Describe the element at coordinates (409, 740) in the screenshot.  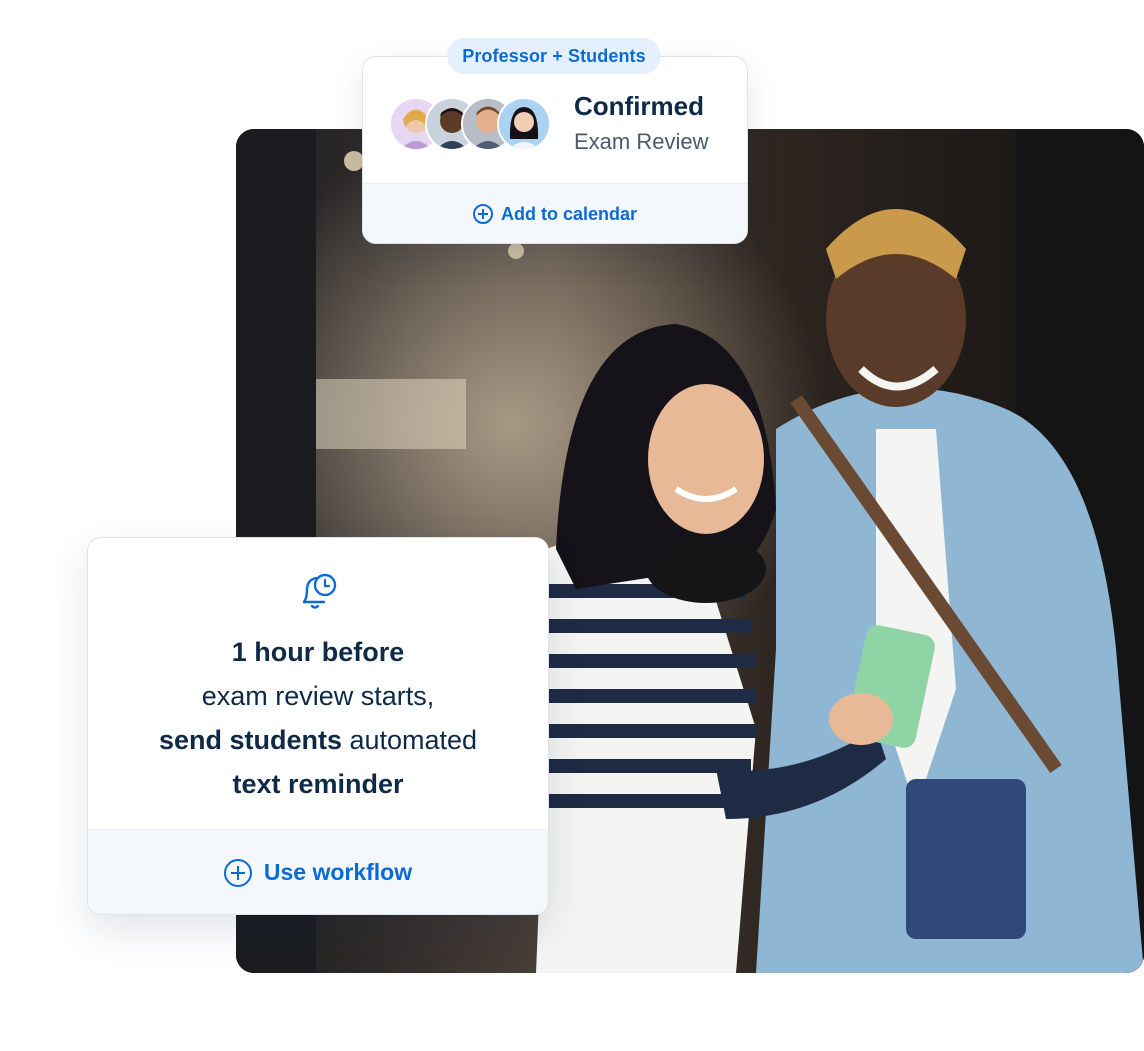
I see `workflow-action-rest: automated` at that location.